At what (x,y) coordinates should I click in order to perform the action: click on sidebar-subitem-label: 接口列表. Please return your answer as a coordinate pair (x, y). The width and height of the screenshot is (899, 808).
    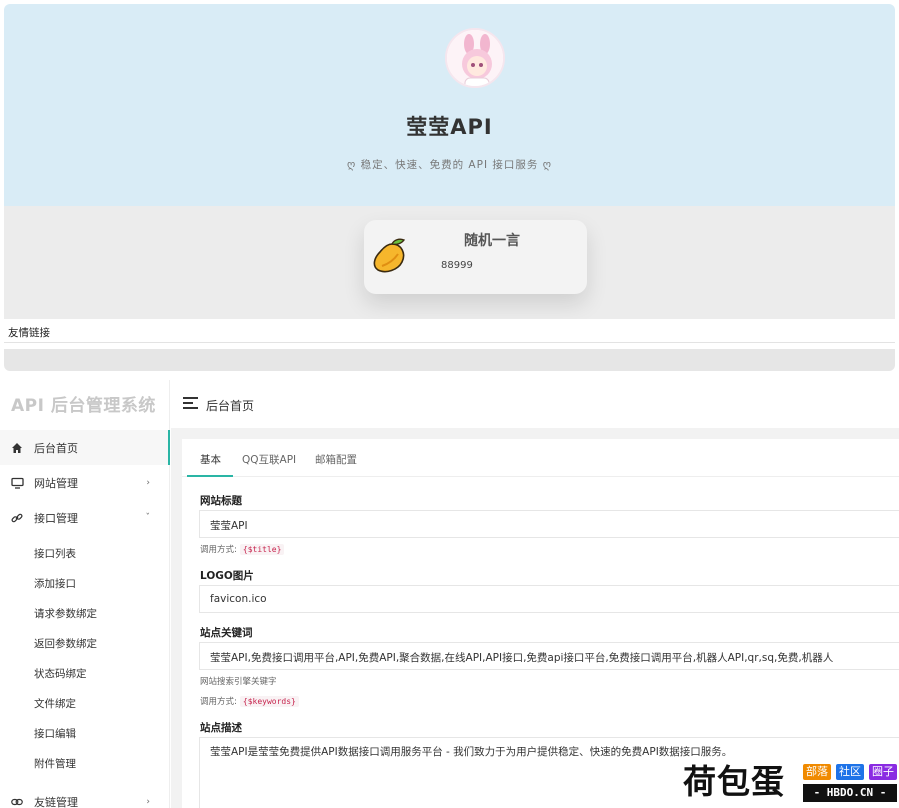
    Looking at the image, I should click on (55, 553).